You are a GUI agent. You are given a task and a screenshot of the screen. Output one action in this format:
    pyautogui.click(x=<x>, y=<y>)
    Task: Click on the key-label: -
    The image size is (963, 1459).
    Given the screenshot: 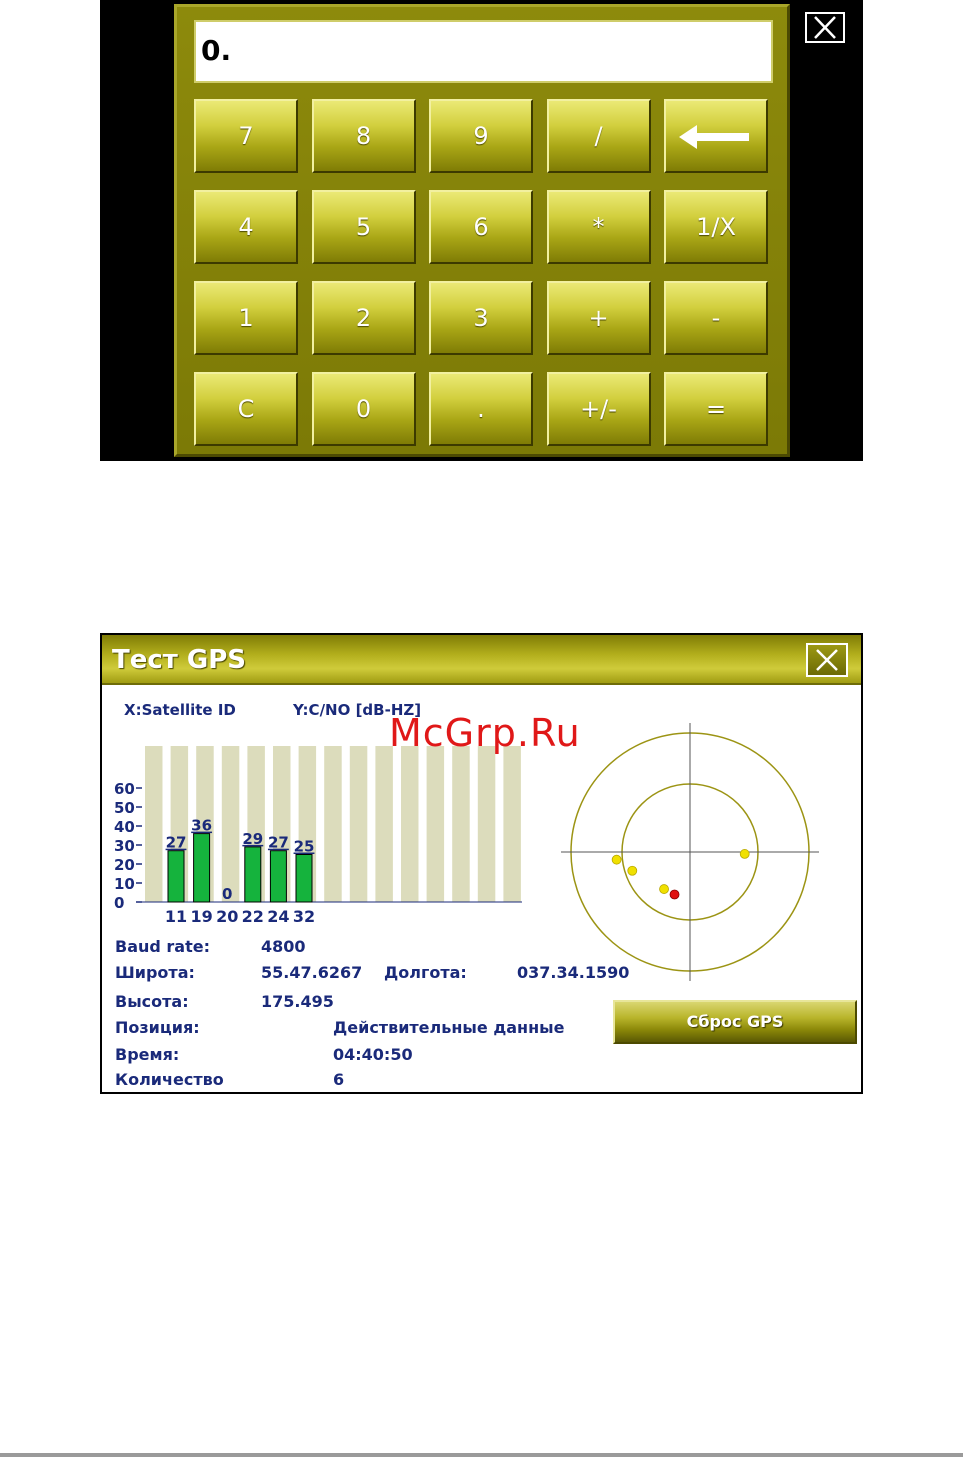 What is the action you would take?
    pyautogui.click(x=716, y=318)
    